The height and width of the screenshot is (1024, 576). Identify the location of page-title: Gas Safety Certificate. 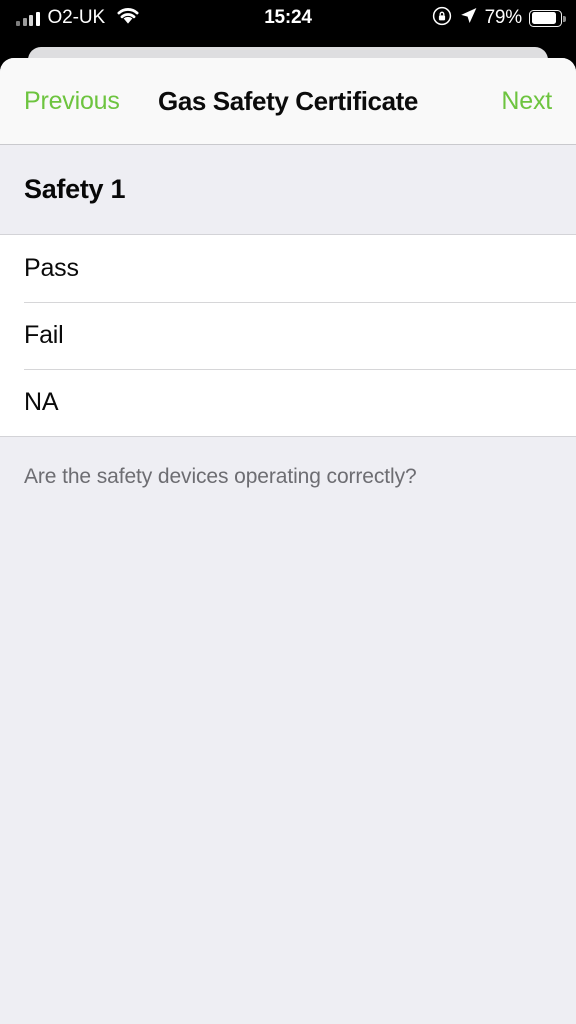
(288, 101).